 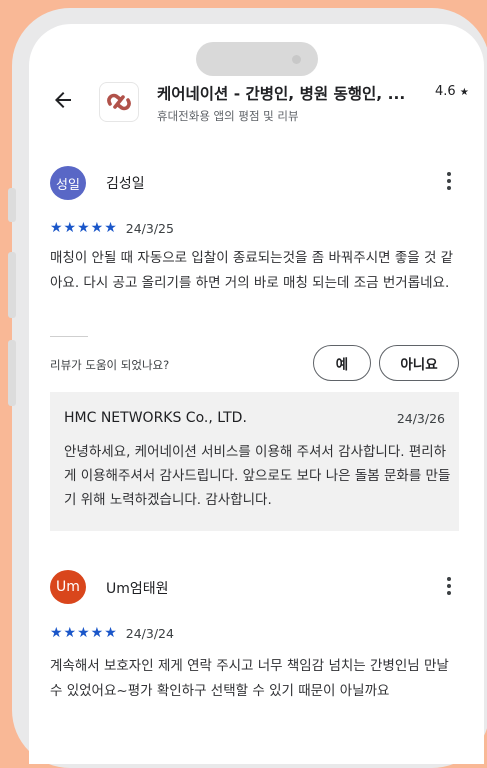 I want to click on divider, so click(x=69, y=336).